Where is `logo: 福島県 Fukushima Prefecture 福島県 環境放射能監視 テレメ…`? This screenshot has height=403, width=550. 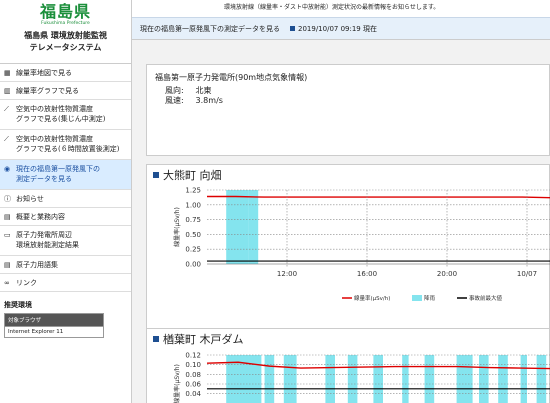
logo: 福島県 Fukushima Prefecture 福島県 環境放射能監視 テレメ… is located at coordinates (65, 32).